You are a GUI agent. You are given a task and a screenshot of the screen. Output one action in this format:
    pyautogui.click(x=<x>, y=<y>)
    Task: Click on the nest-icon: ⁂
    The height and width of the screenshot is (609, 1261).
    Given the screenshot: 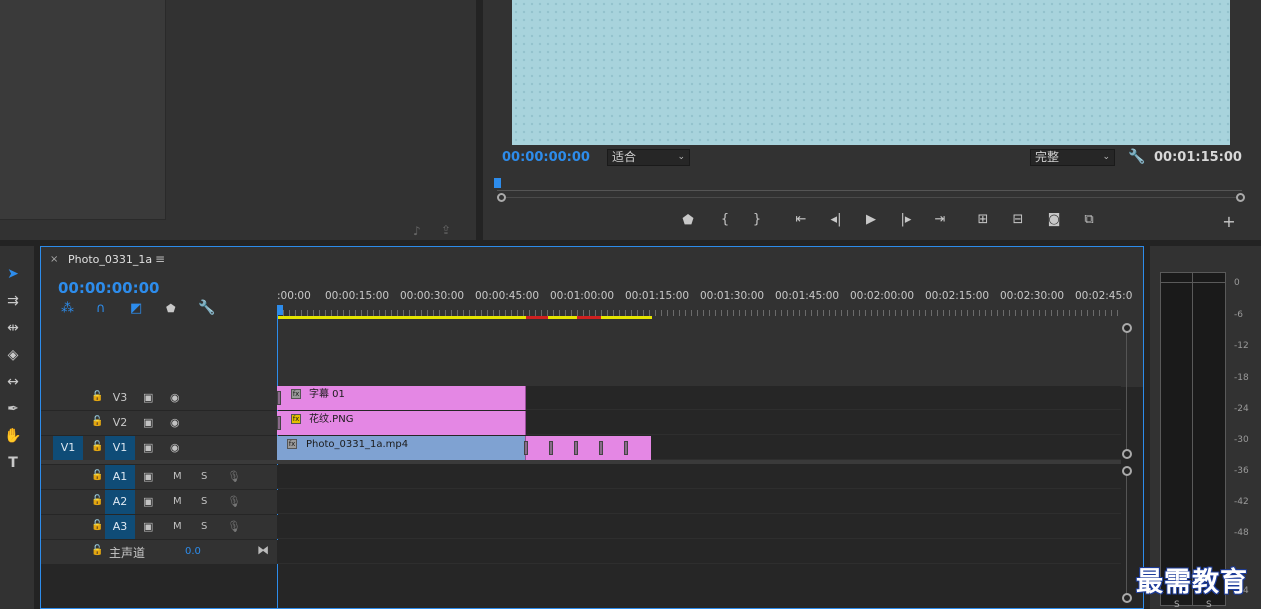 What is the action you would take?
    pyautogui.click(x=67, y=308)
    